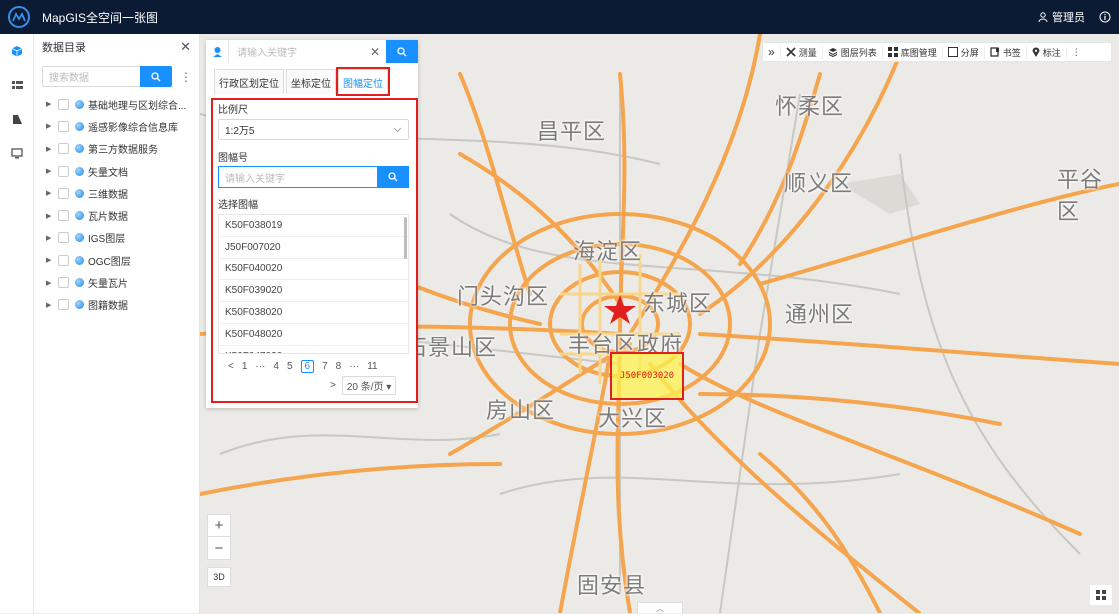  What do you see at coordinates (17, 153) in the screenshot?
I see `screen-nav` at bounding box center [17, 153].